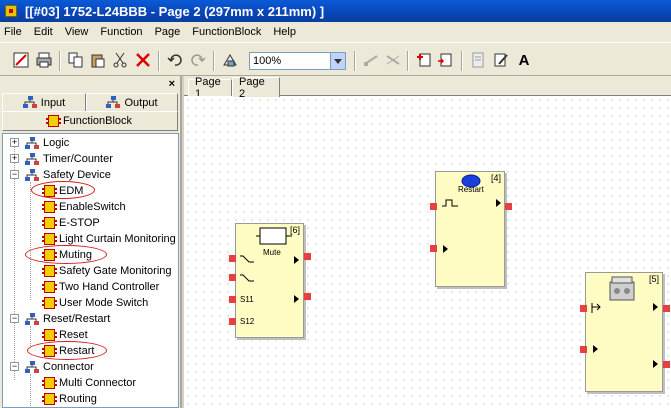  Describe the element at coordinates (11, 11) in the screenshot. I see `app-icon` at that location.